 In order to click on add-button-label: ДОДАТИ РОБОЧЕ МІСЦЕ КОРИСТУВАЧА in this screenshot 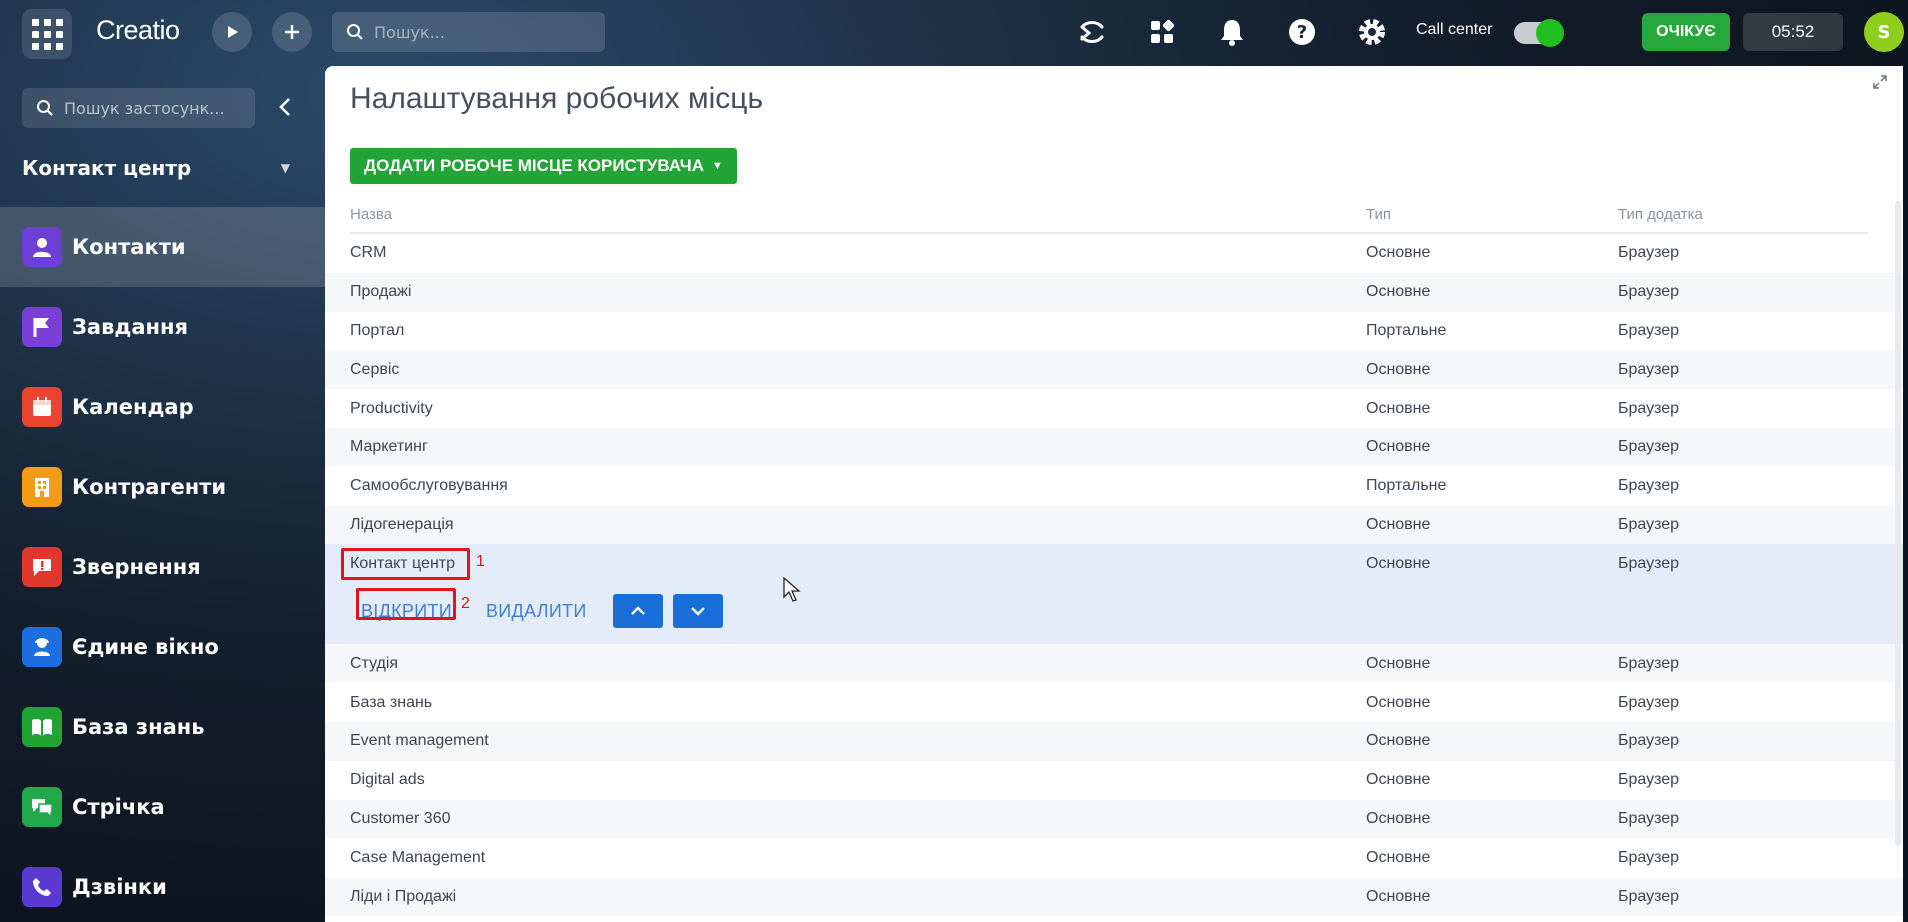, I will do `click(534, 165)`.